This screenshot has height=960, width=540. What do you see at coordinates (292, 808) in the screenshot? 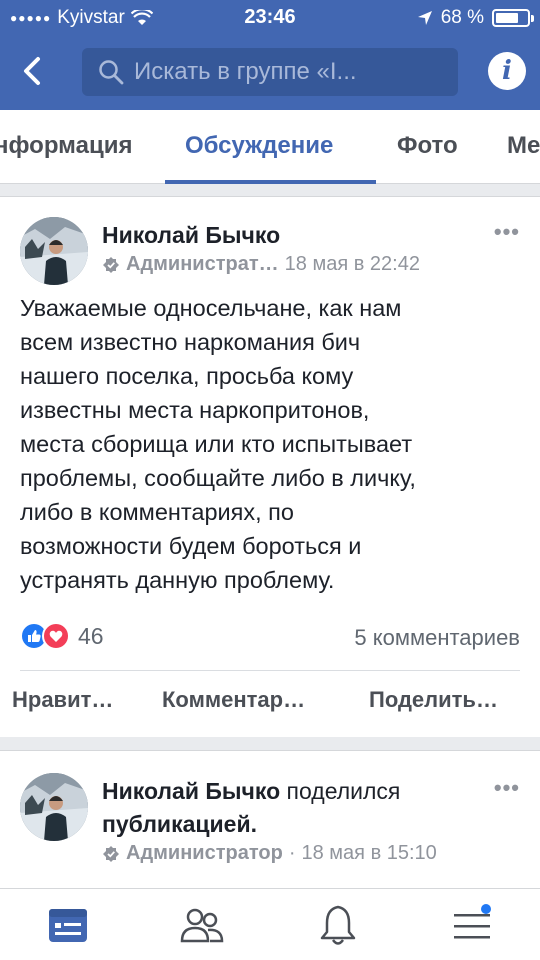
I see `post-author-line: Николай Бычко поделился публикацией.` at bounding box center [292, 808].